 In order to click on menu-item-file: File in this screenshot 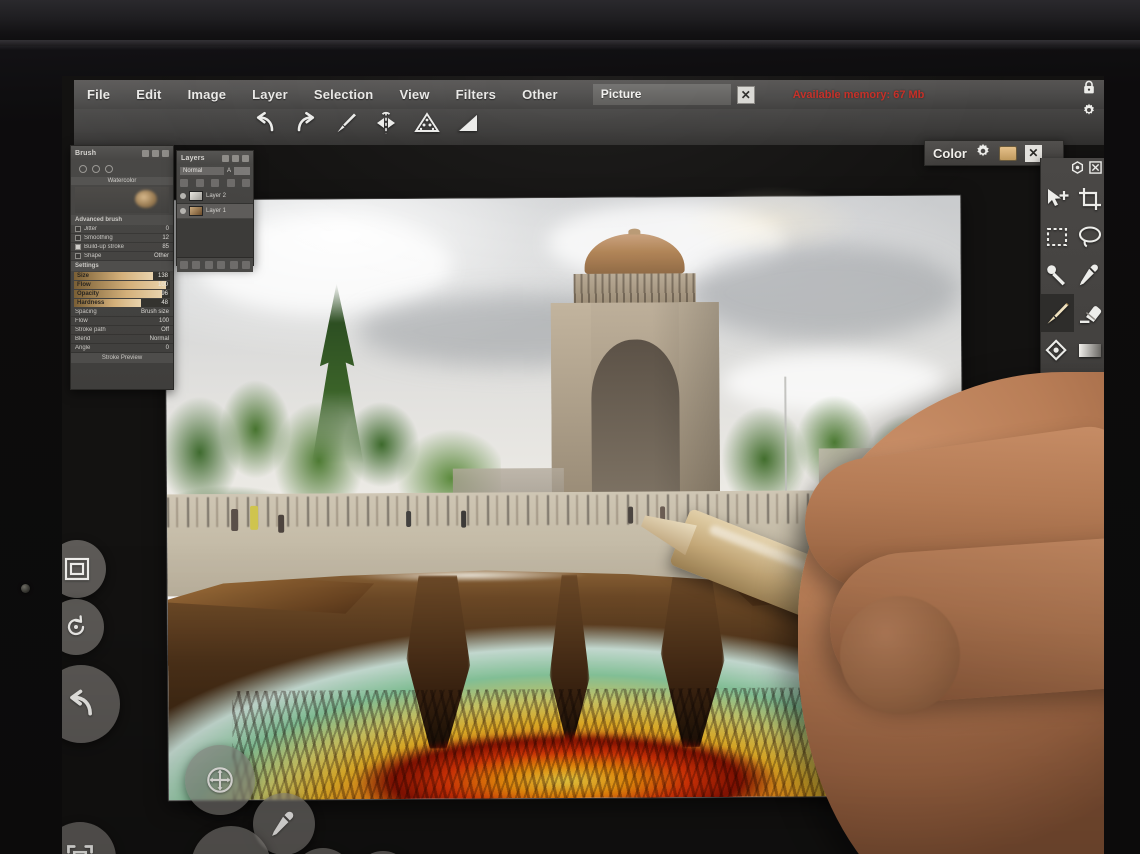, I will do `click(98, 94)`.